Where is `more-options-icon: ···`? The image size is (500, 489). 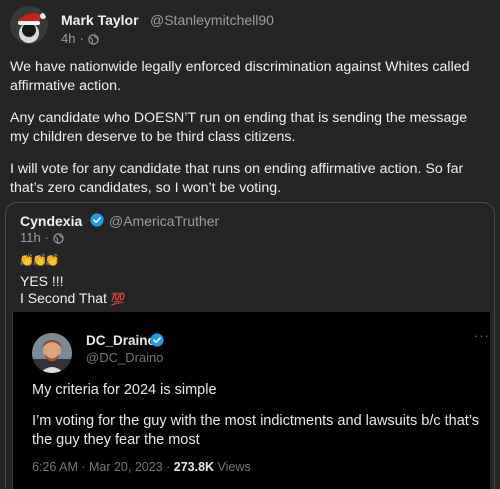 more-options-icon: ··· is located at coordinates (482, 335).